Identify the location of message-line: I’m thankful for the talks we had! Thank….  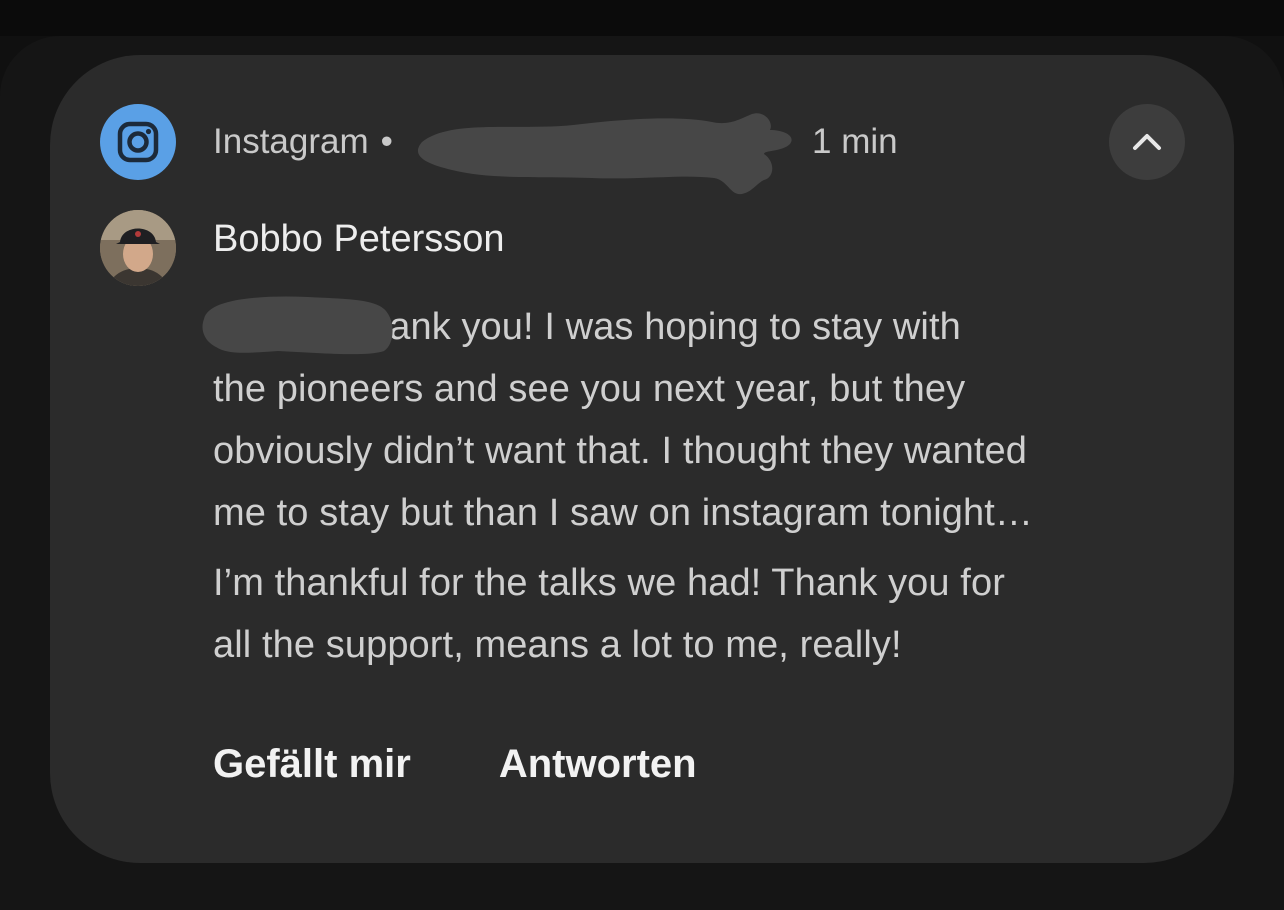
(609, 583).